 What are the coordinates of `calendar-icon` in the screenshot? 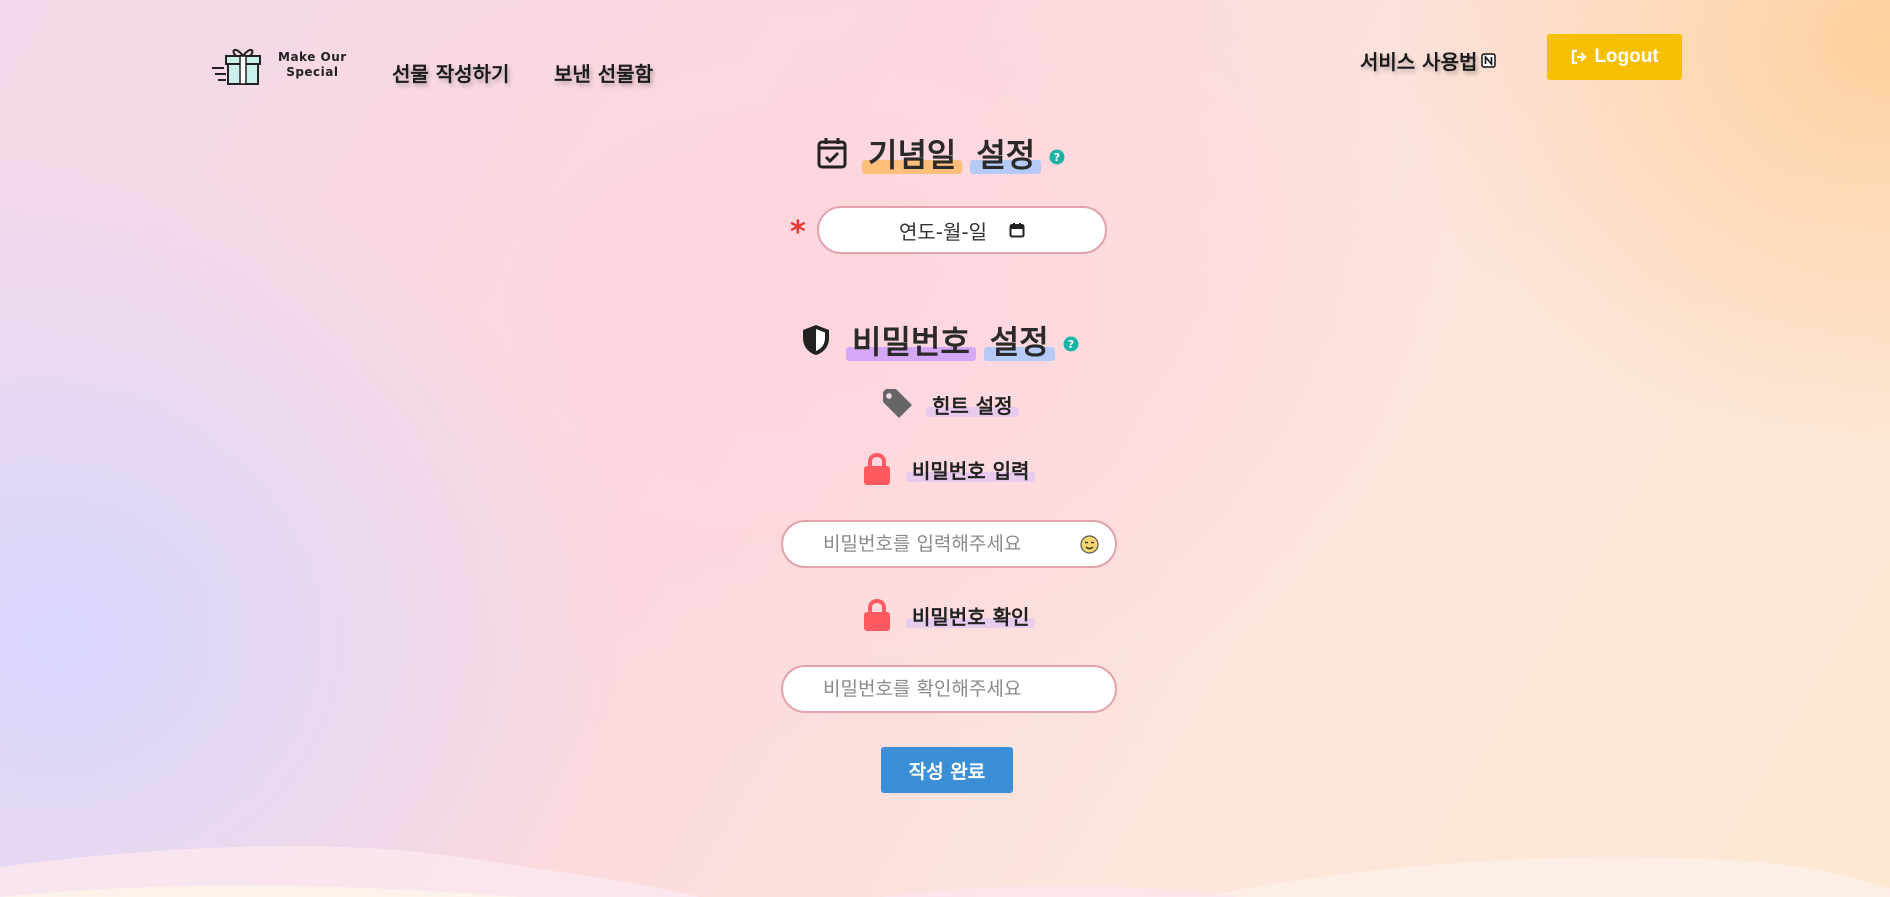 It's located at (1017, 230).